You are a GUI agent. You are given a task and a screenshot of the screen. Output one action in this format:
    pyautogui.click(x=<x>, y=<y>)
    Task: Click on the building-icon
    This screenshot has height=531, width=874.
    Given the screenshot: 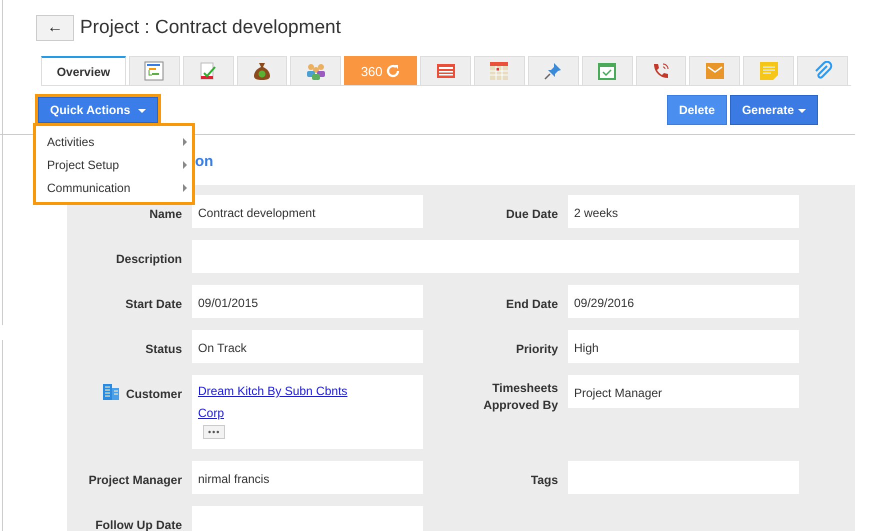 What is the action you would take?
    pyautogui.click(x=111, y=391)
    